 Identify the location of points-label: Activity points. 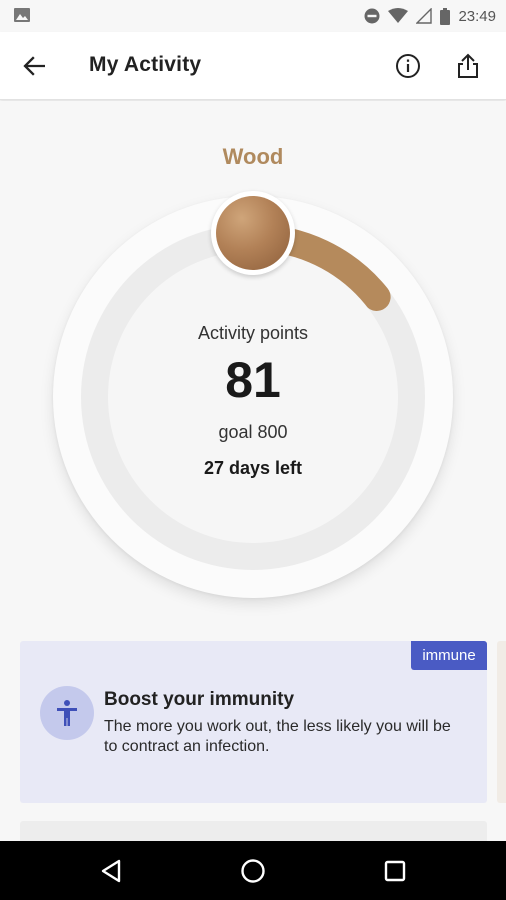
(253, 333).